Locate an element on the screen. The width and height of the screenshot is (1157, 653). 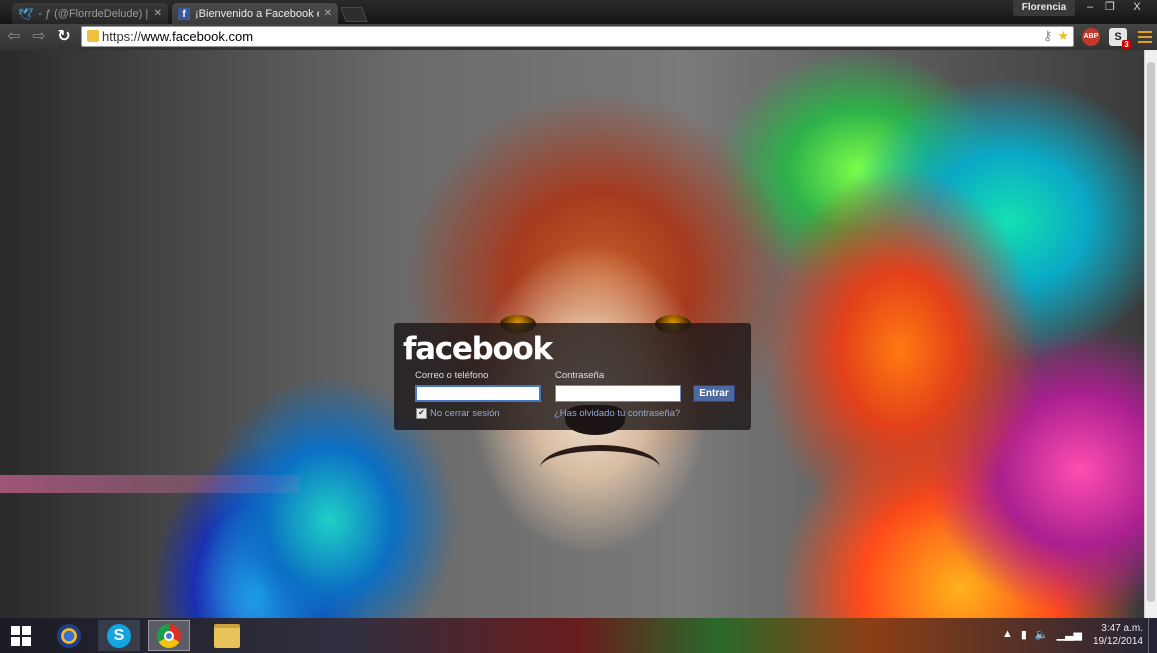
taskbar-app-launcher is located at coordinates (69, 635).